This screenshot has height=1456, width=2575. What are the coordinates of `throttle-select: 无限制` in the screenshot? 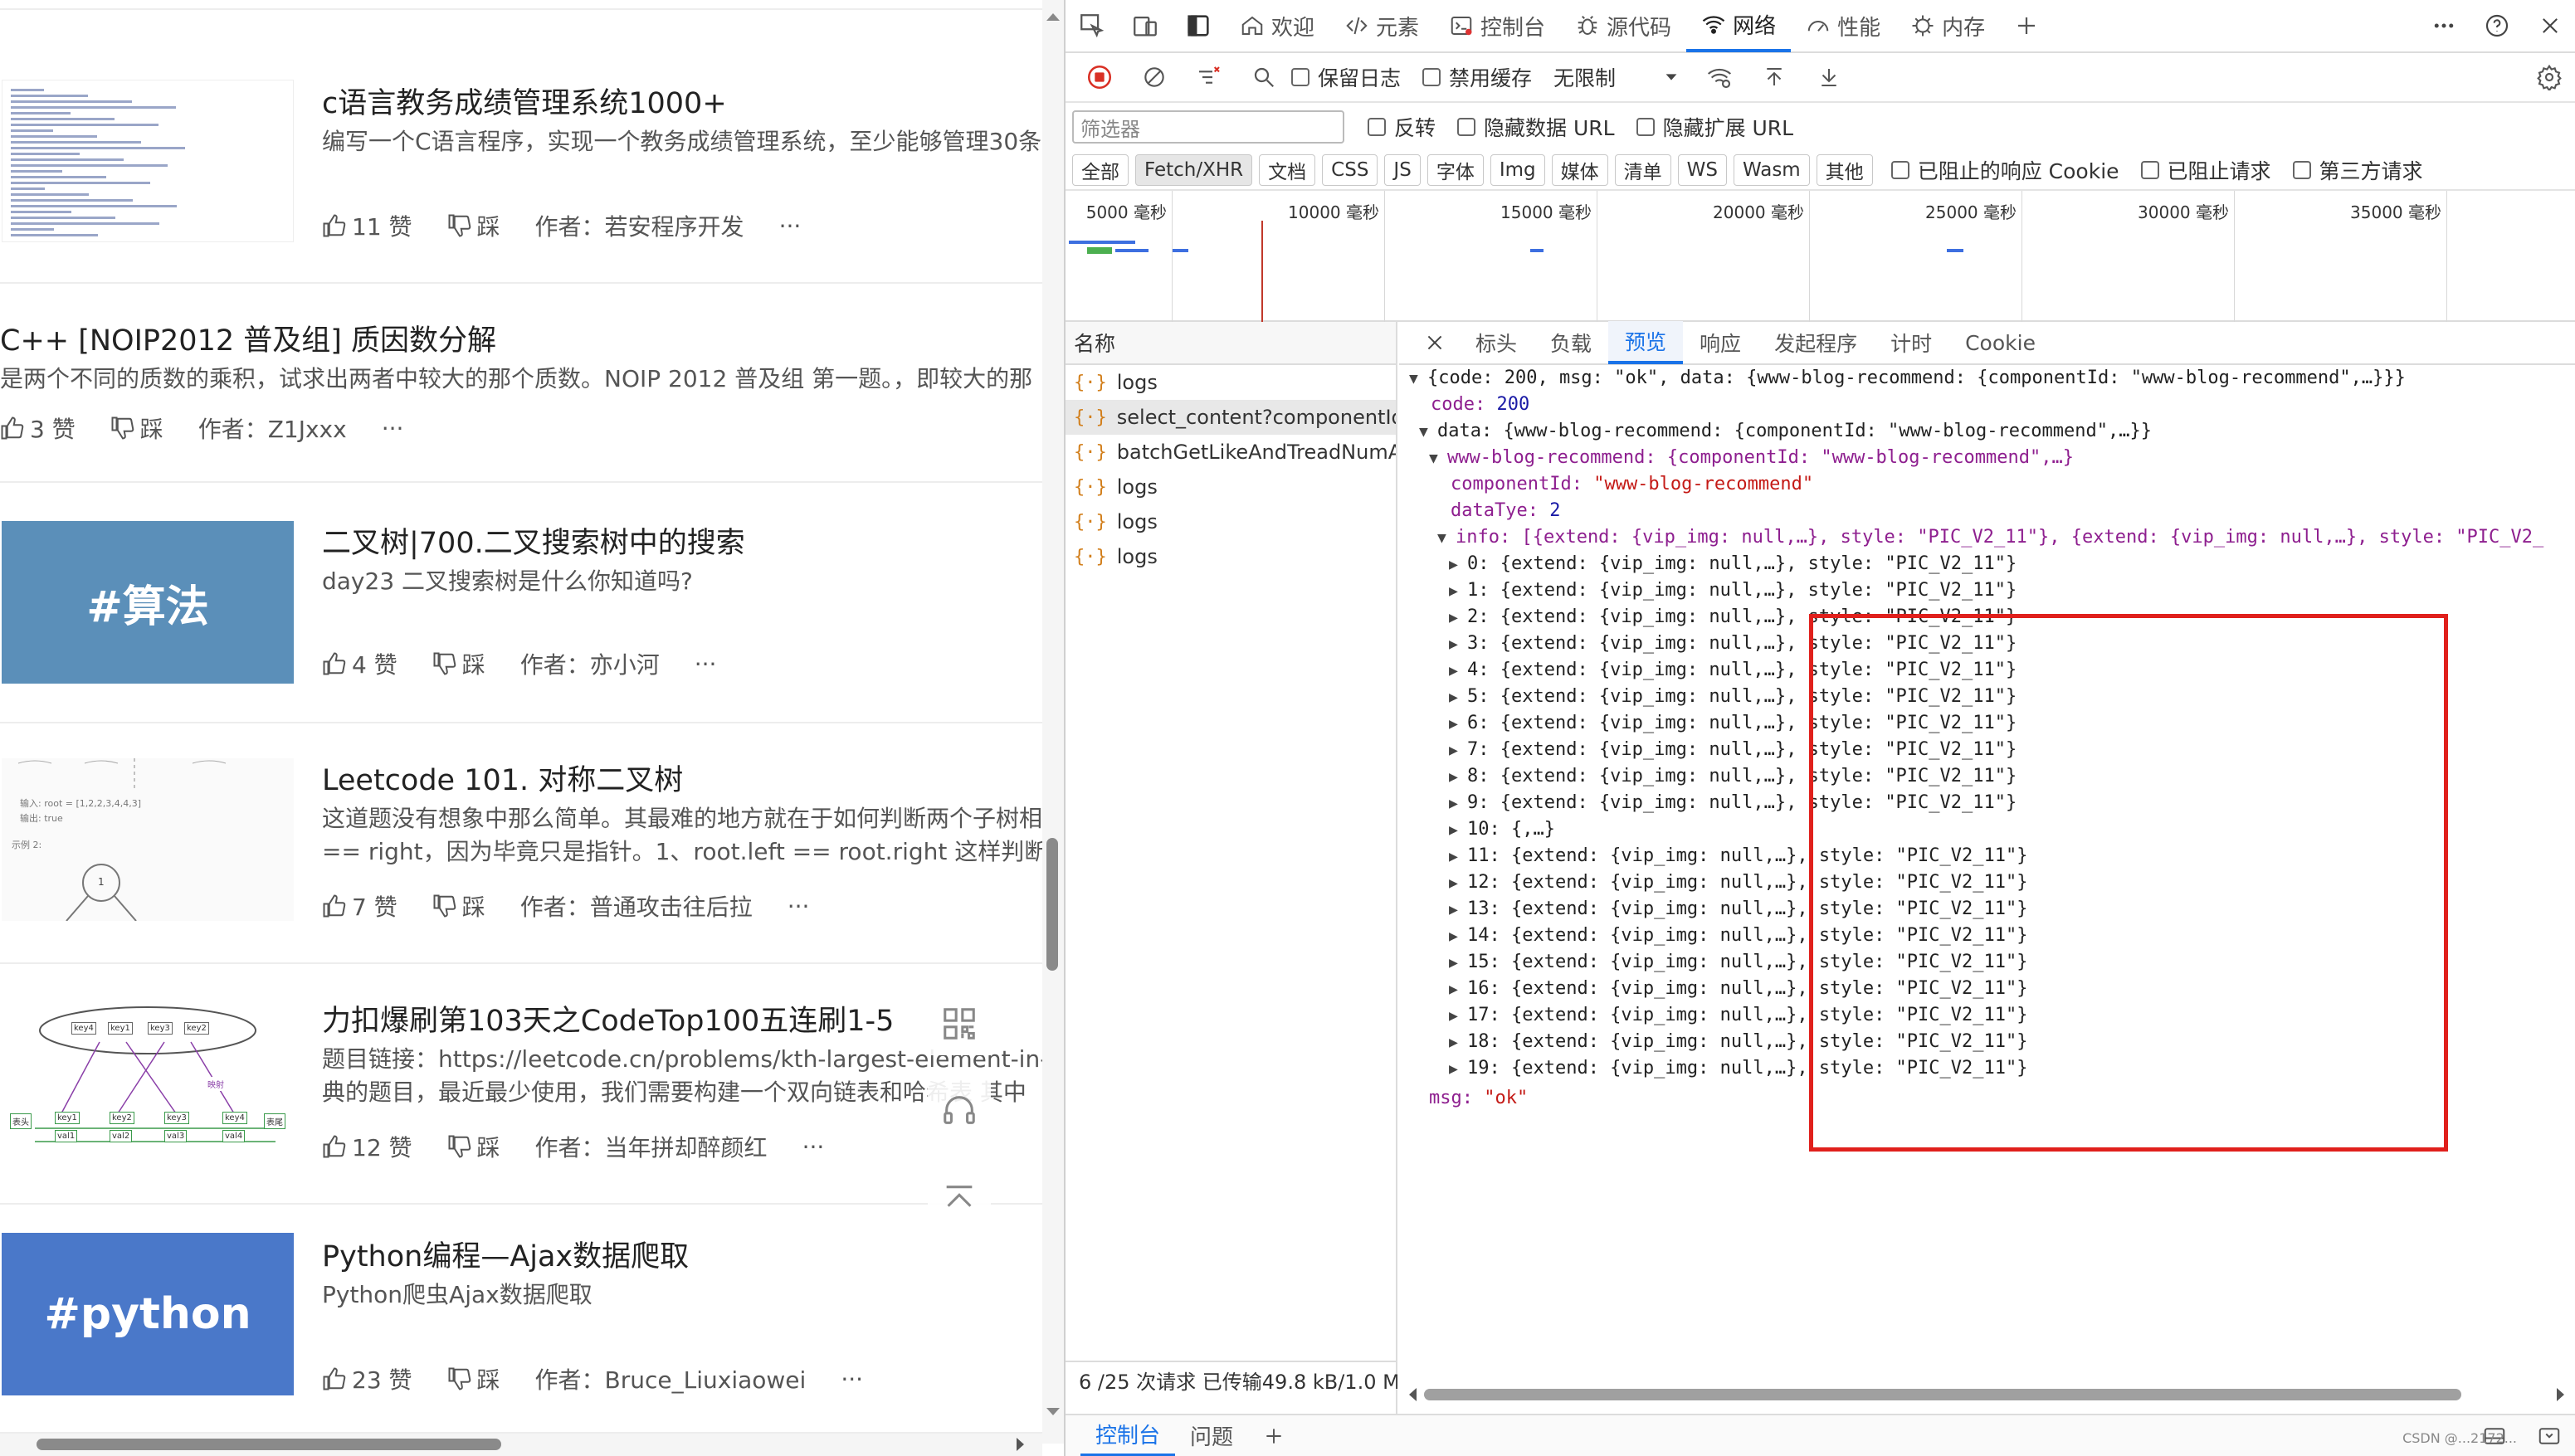 It's located at (1616, 77).